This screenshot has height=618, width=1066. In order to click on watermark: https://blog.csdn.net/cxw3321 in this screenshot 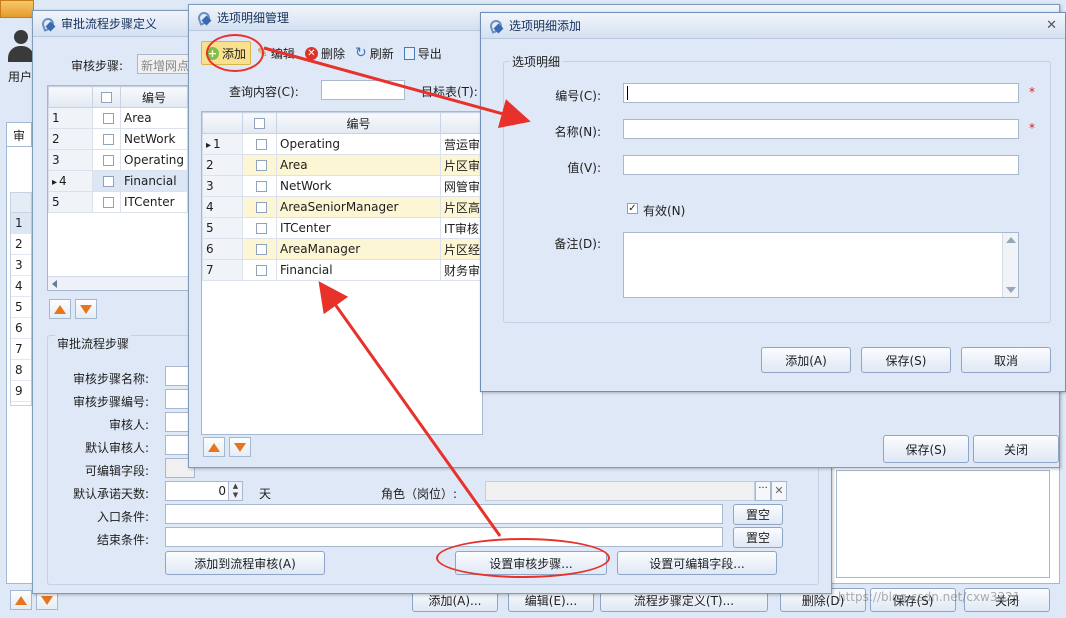, I will do `click(929, 597)`.